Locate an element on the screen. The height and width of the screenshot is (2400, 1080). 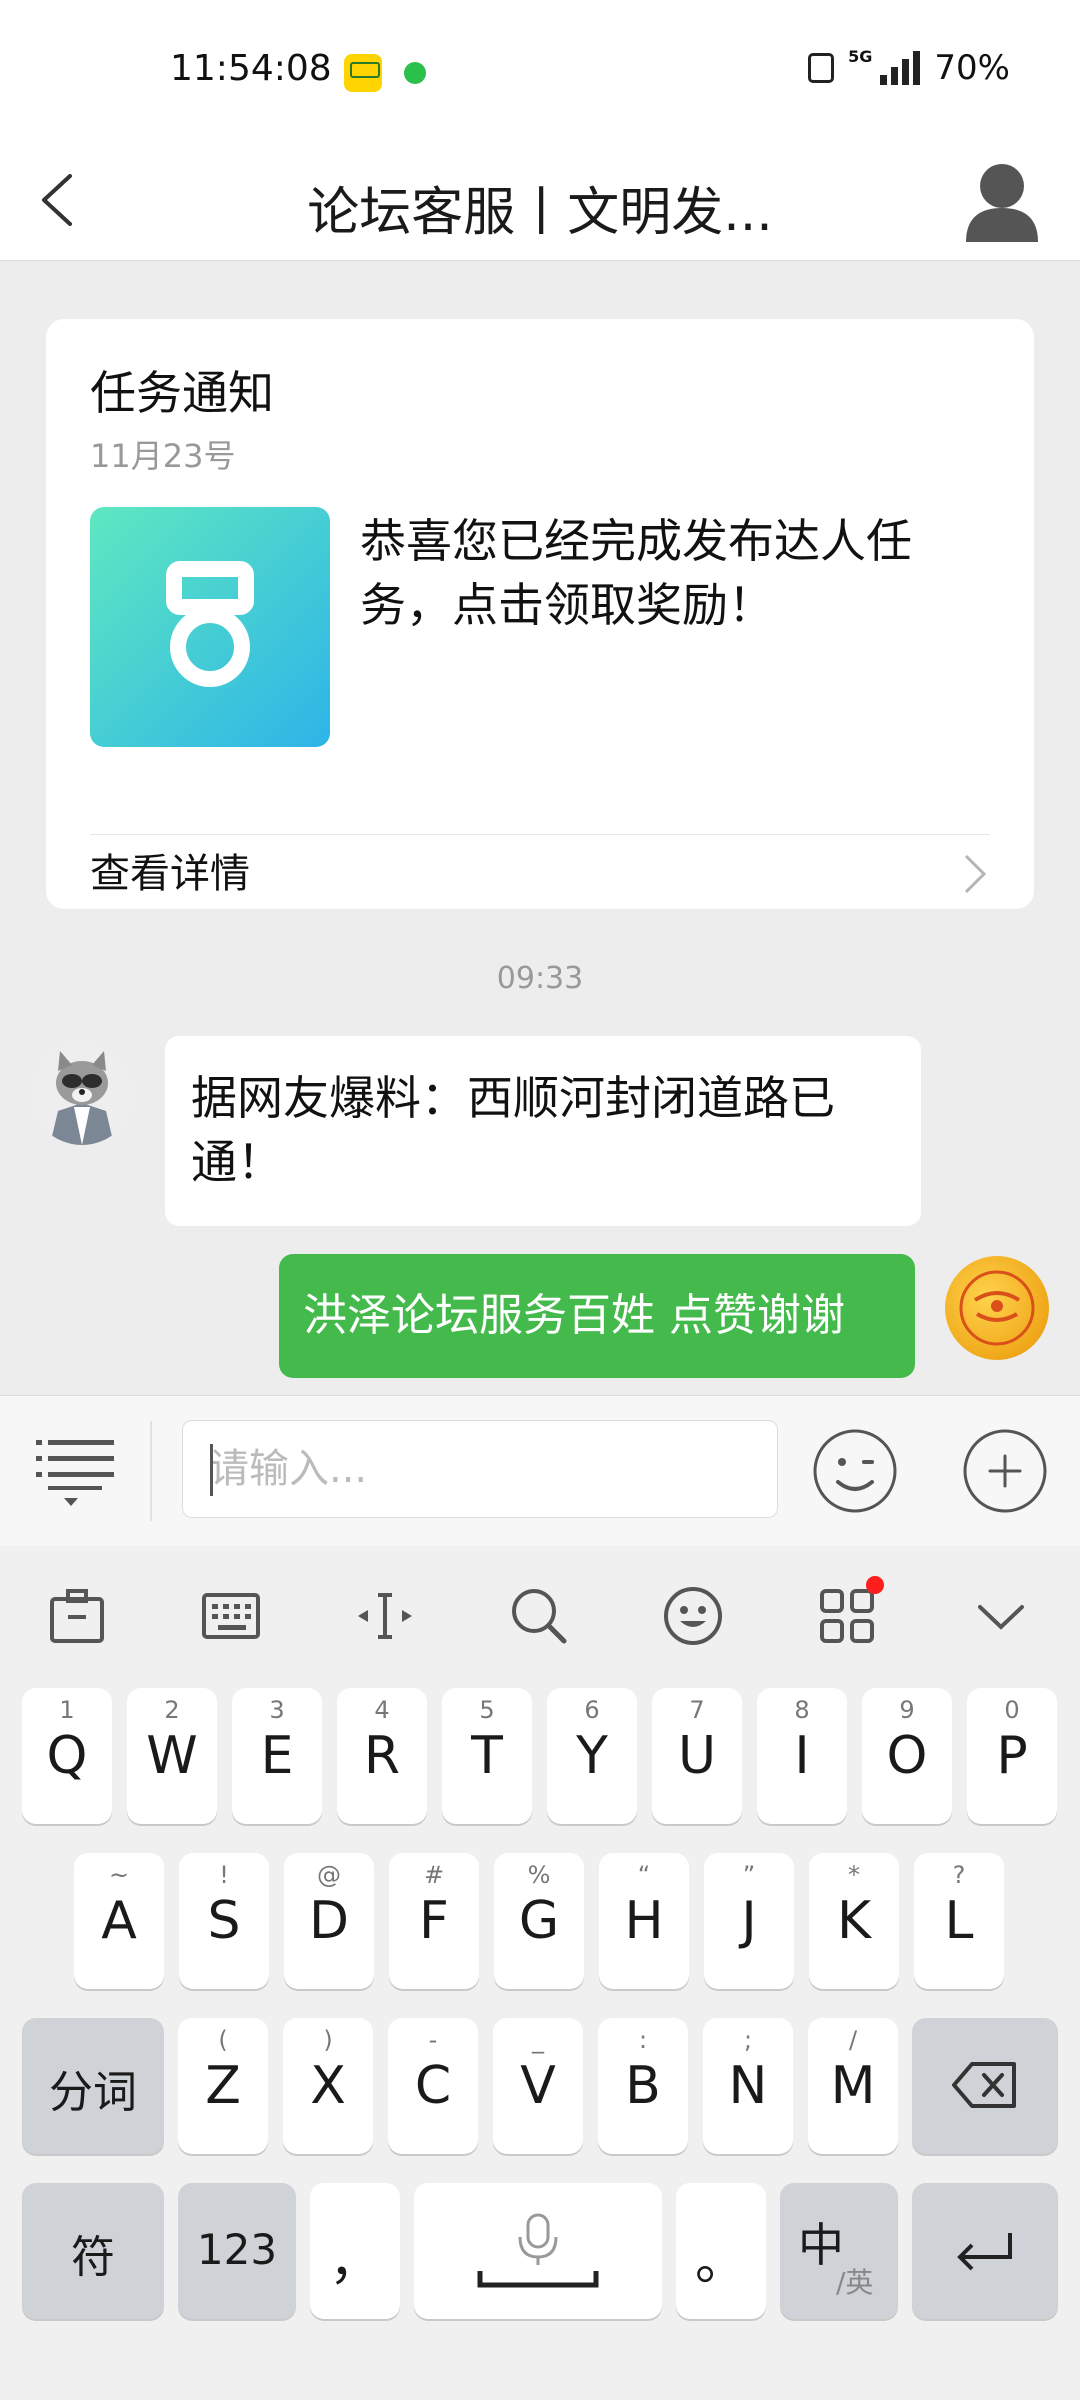
key-i: 8I is located at coordinates (802, 1756).